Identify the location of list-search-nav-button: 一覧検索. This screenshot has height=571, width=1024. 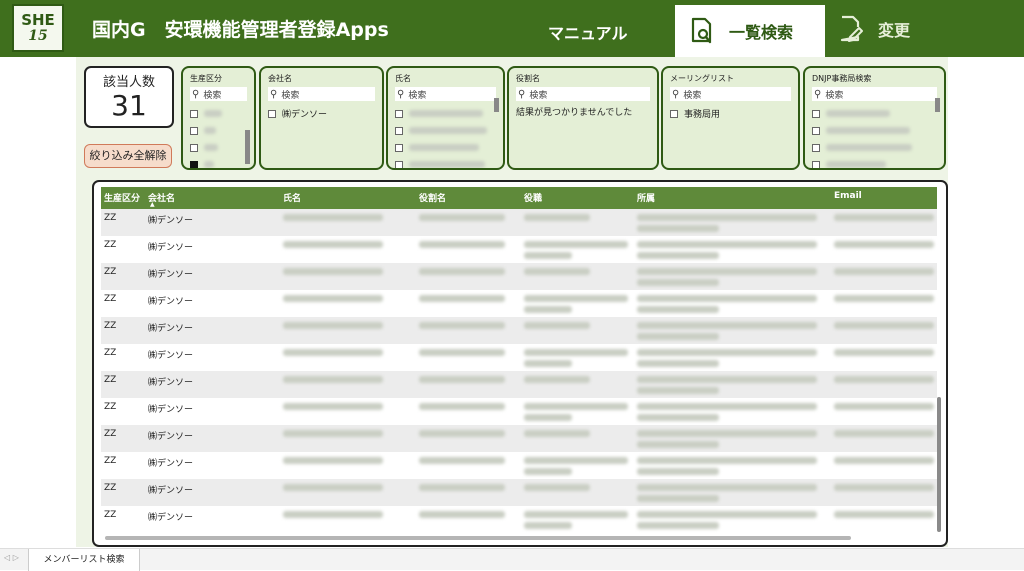
(750, 31).